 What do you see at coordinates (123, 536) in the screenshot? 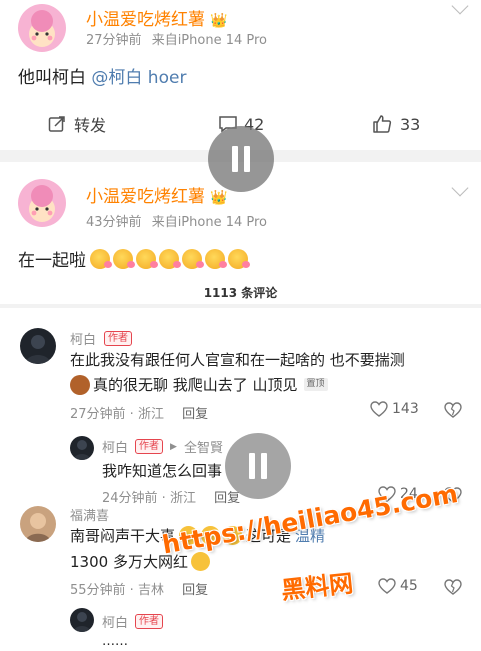
I see `comment-text: 南哥闷声干大事` at bounding box center [123, 536].